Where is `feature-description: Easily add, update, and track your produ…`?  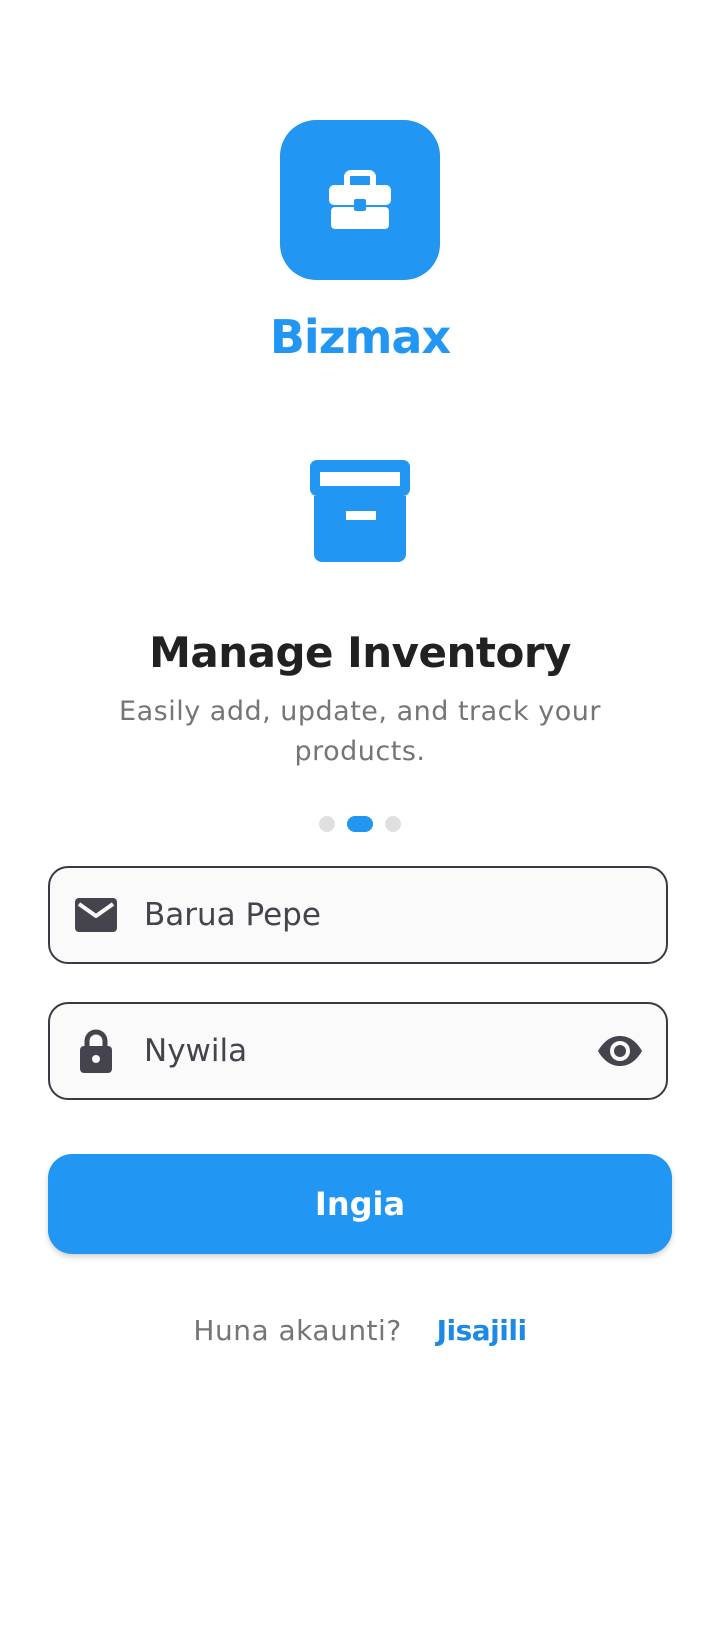 feature-description: Easily add, update, and track your produ… is located at coordinates (360, 731).